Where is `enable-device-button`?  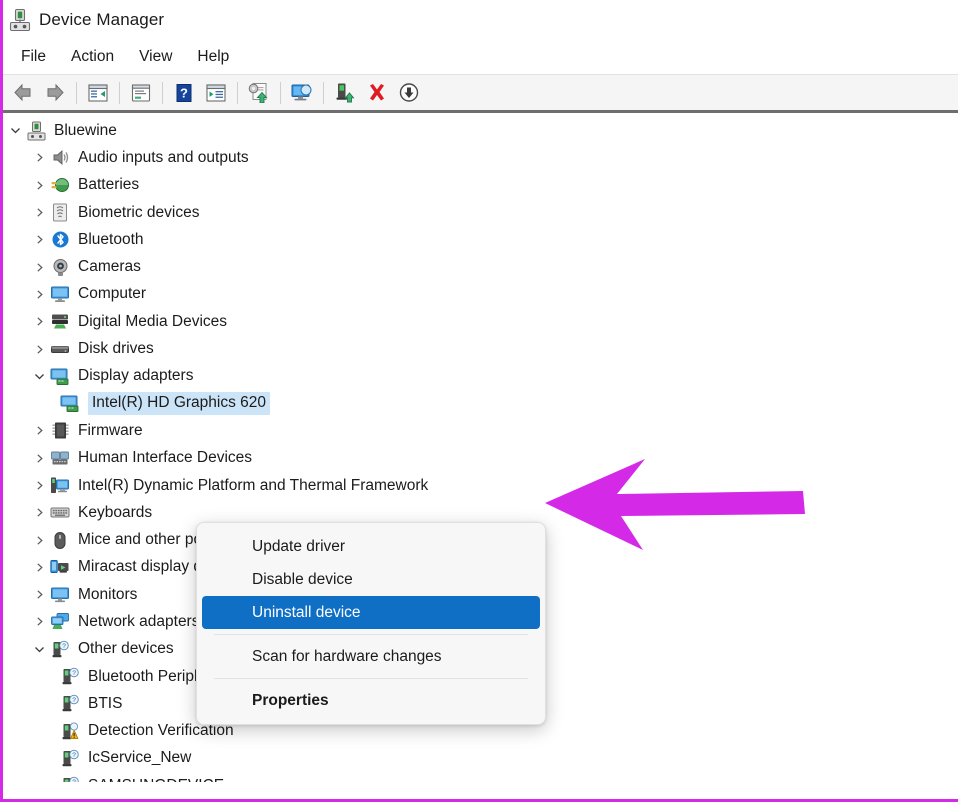 enable-device-button is located at coordinates (345, 93).